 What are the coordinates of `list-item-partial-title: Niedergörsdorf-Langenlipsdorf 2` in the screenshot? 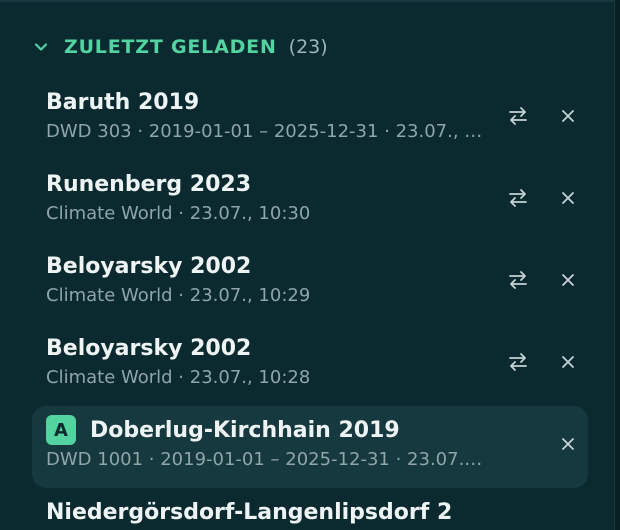 It's located at (249, 512).